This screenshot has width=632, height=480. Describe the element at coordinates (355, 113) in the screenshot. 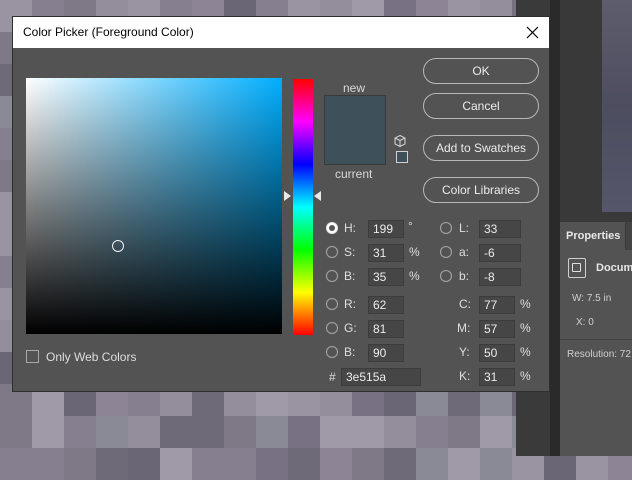

I see `new-color-swatch` at that location.